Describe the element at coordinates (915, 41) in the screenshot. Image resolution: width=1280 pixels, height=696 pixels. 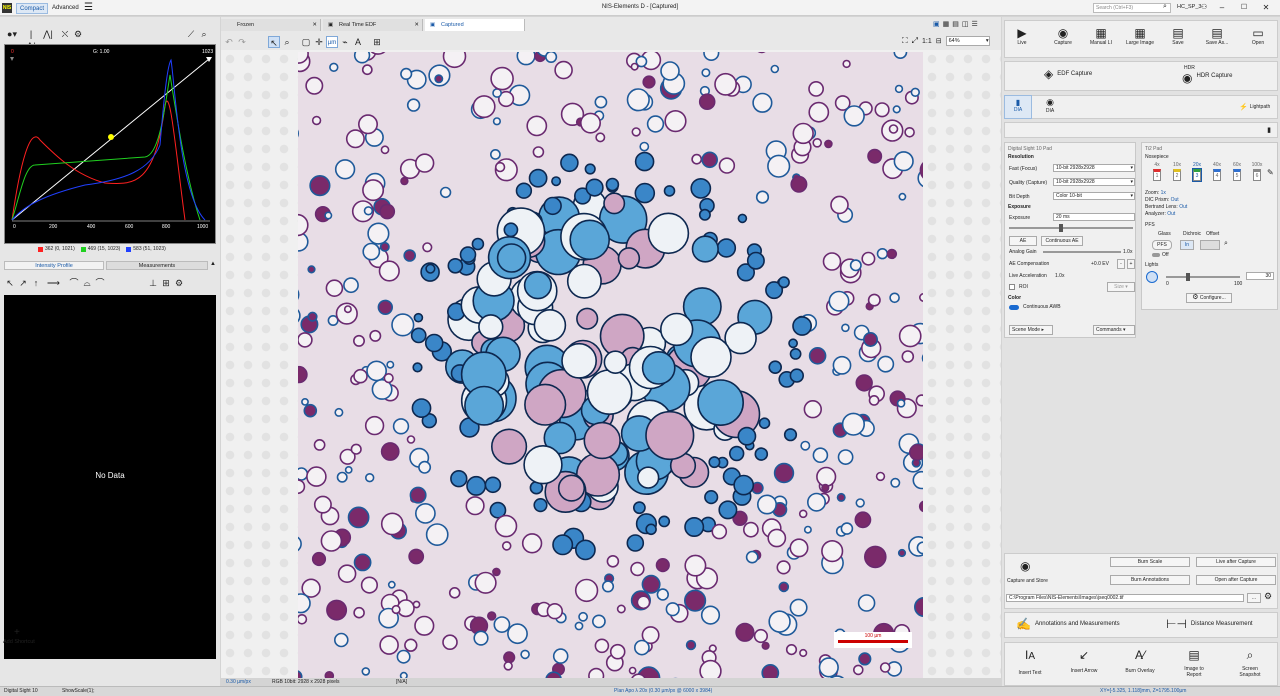
I see `fit-width-icon: ⤢` at that location.